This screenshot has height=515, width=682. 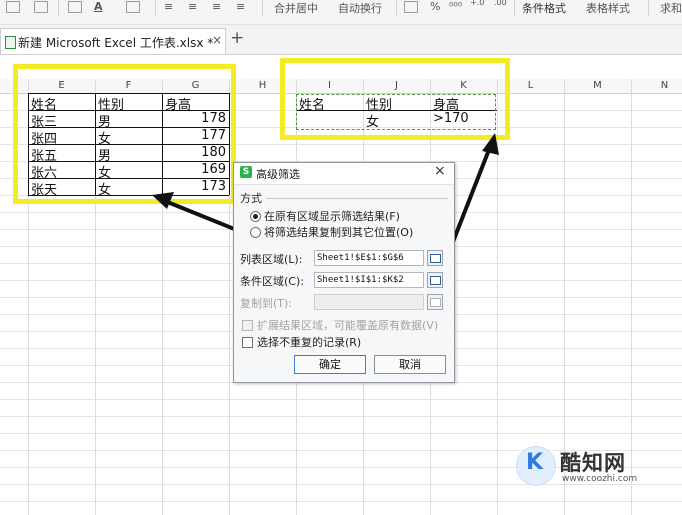 I want to click on method-label: 方式, so click(x=251, y=198).